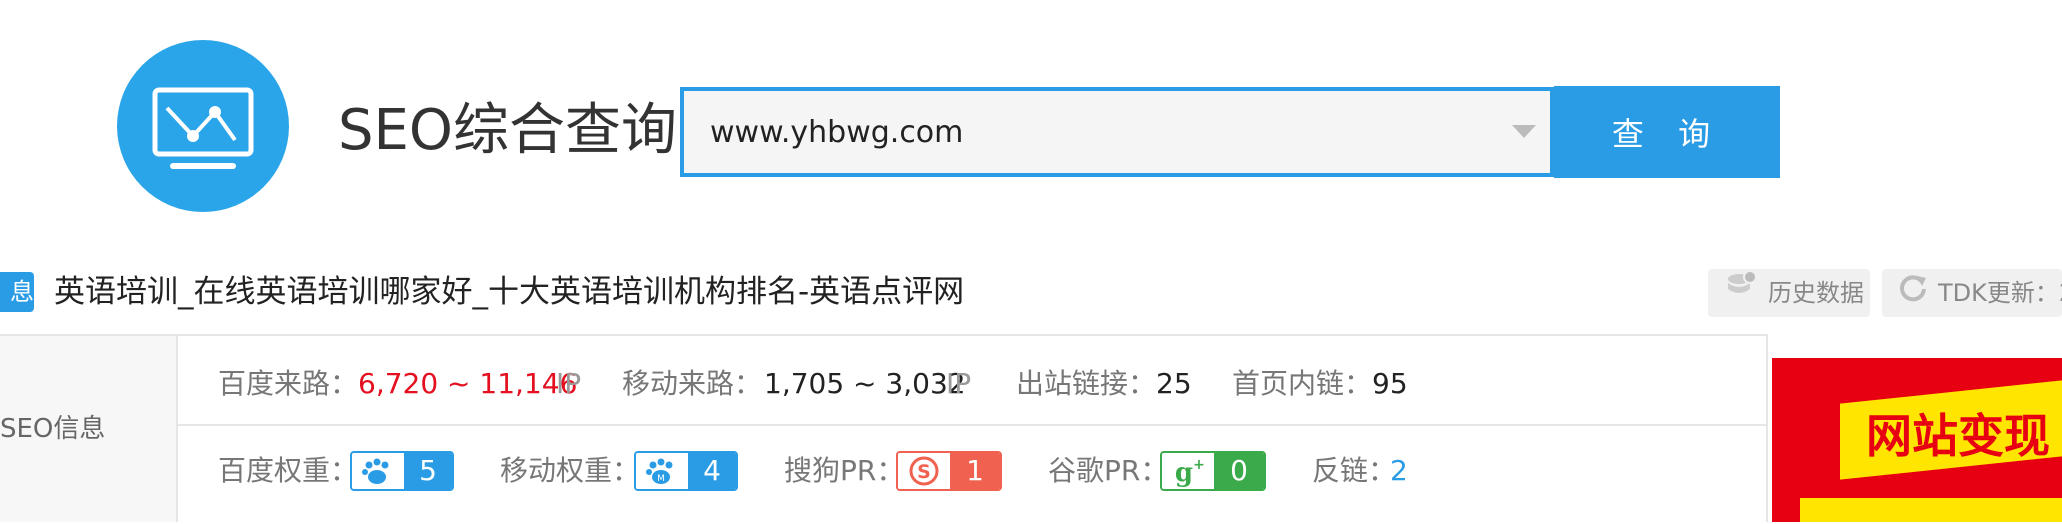 The height and width of the screenshot is (524, 2062). What do you see at coordinates (1174, 384) in the screenshot?
I see `outbound-links-value: 25` at bounding box center [1174, 384].